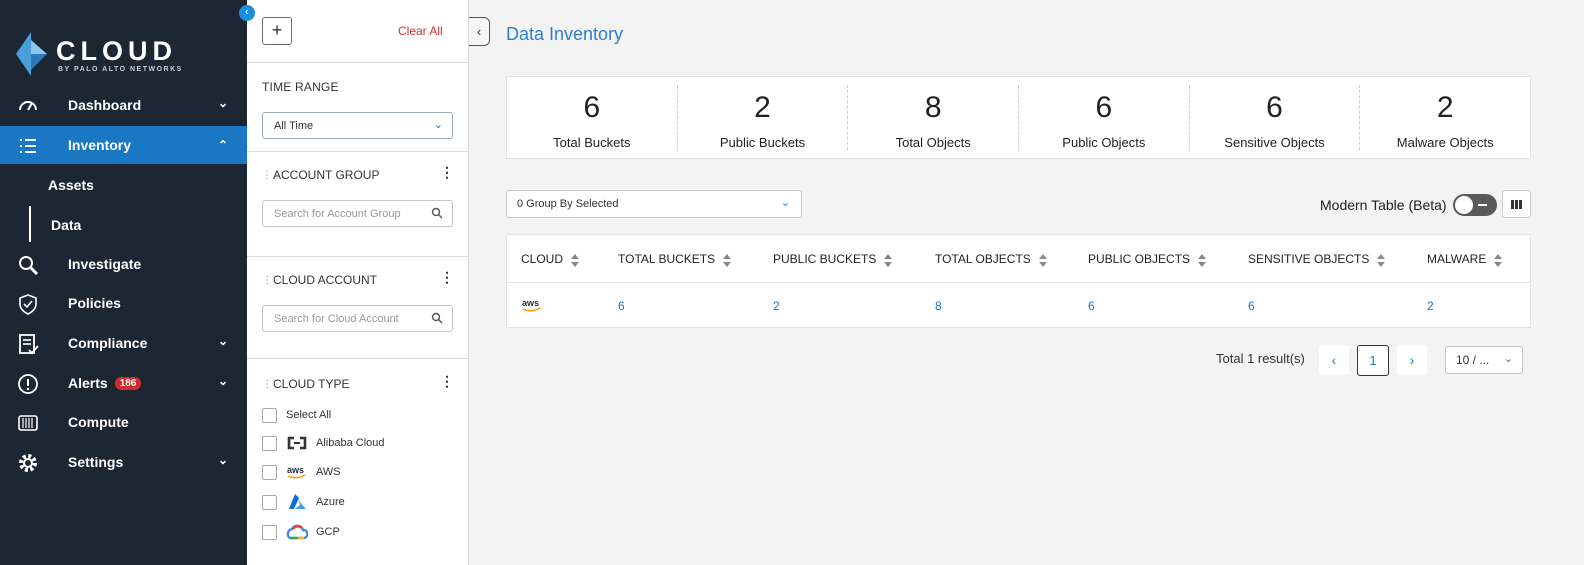  Describe the element at coordinates (123, 145) in the screenshot. I see `nav-inventory: Inventory ⌃` at that location.